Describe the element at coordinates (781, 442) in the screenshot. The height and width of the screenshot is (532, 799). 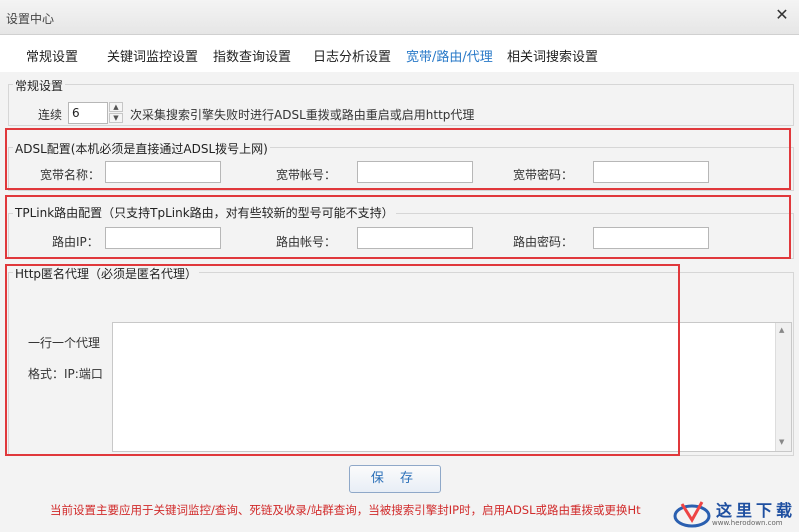
I see `scroll-down-icon: ▼` at that location.